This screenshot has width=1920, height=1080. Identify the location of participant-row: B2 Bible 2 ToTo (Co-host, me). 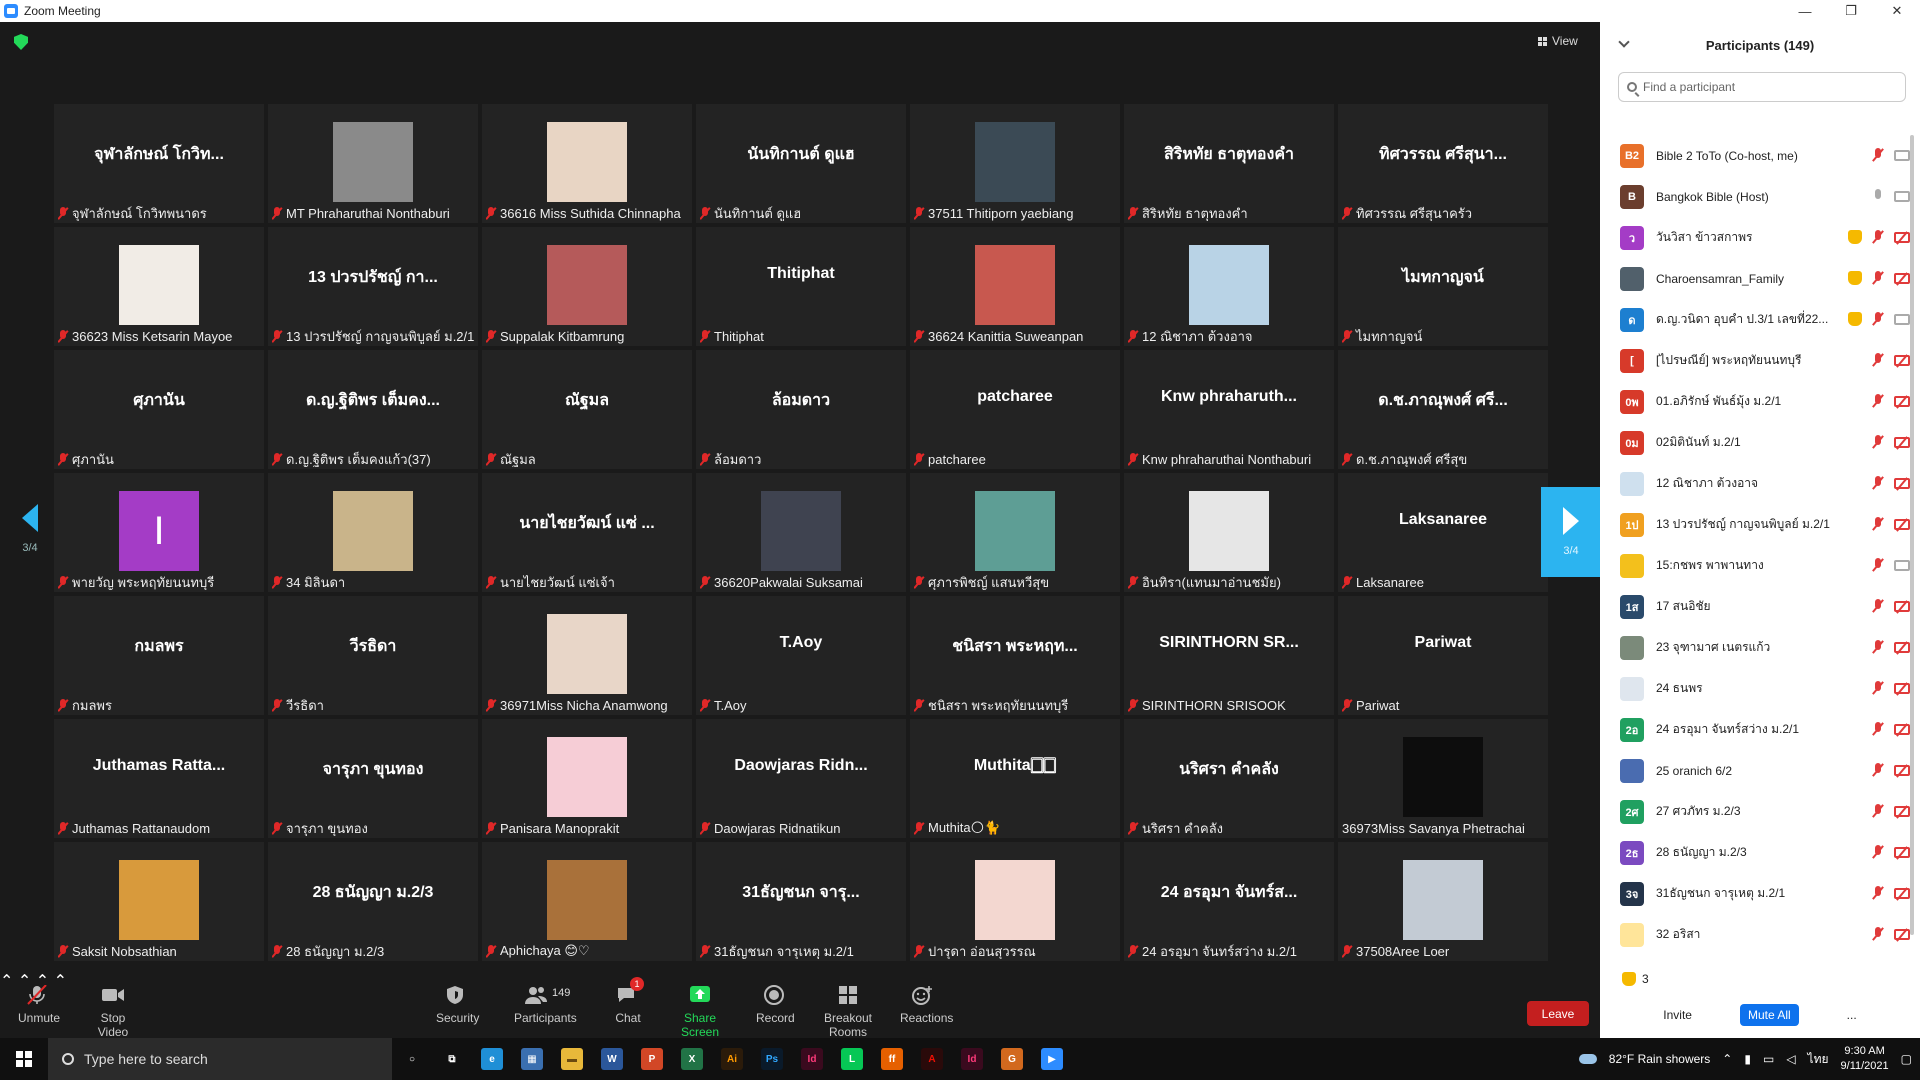
(1755, 155).